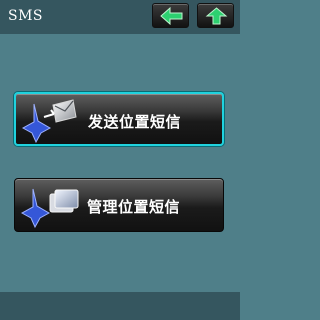  I want to click on manage-location-sms-icon, so click(49, 208).